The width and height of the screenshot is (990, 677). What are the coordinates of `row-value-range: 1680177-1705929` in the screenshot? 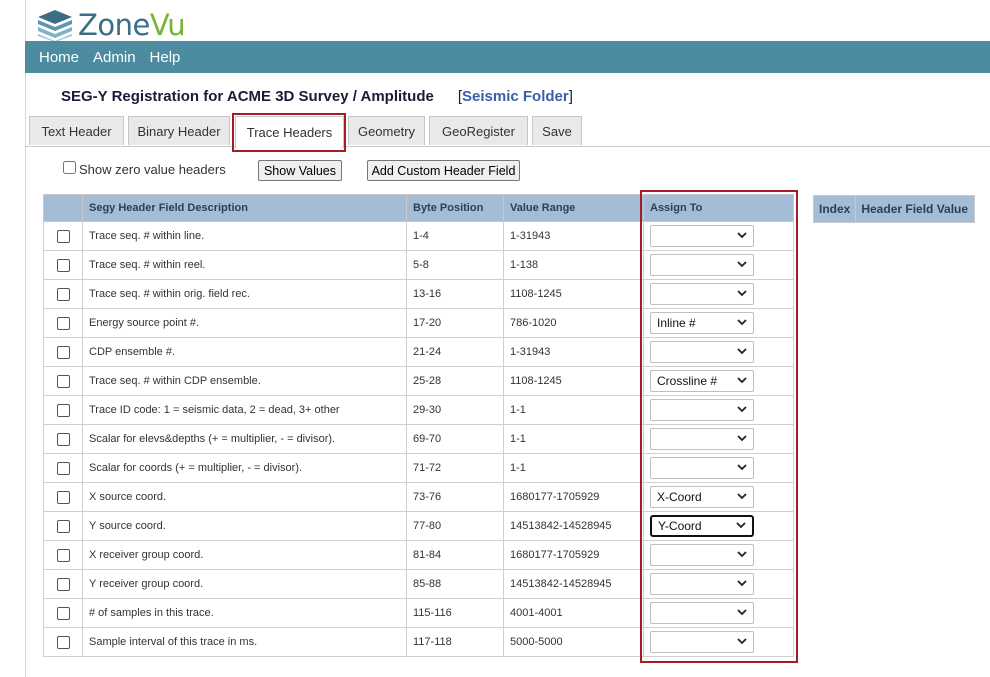 It's located at (573, 497).